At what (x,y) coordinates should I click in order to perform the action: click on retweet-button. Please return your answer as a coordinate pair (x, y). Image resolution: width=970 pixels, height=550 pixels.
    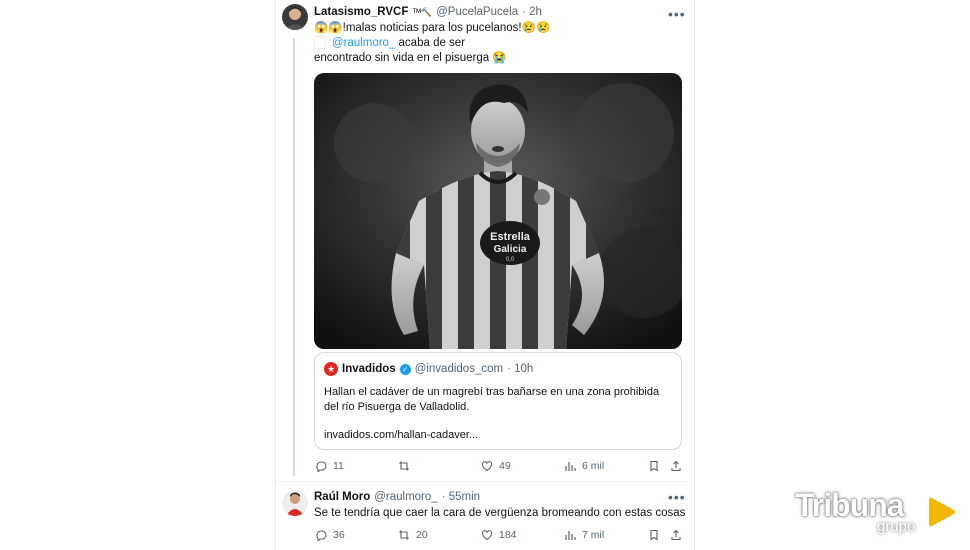
    Looking at the image, I should click on (407, 466).